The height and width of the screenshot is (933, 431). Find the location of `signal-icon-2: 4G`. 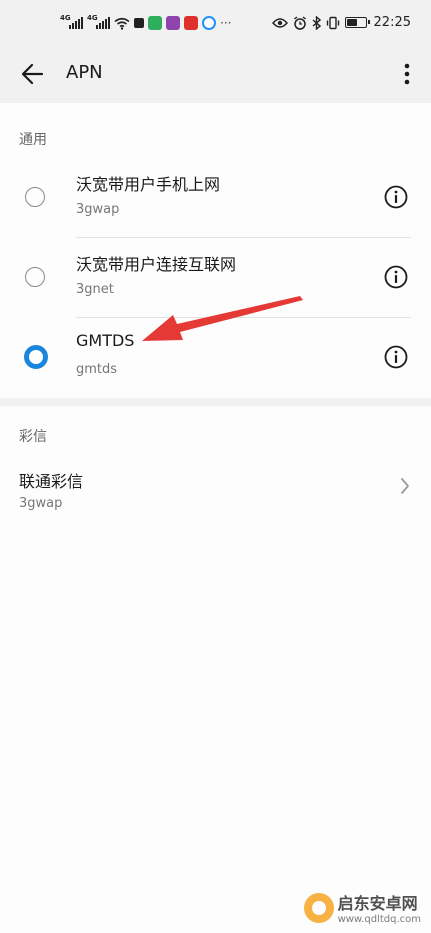

signal-icon-2: 4G is located at coordinates (98, 21).